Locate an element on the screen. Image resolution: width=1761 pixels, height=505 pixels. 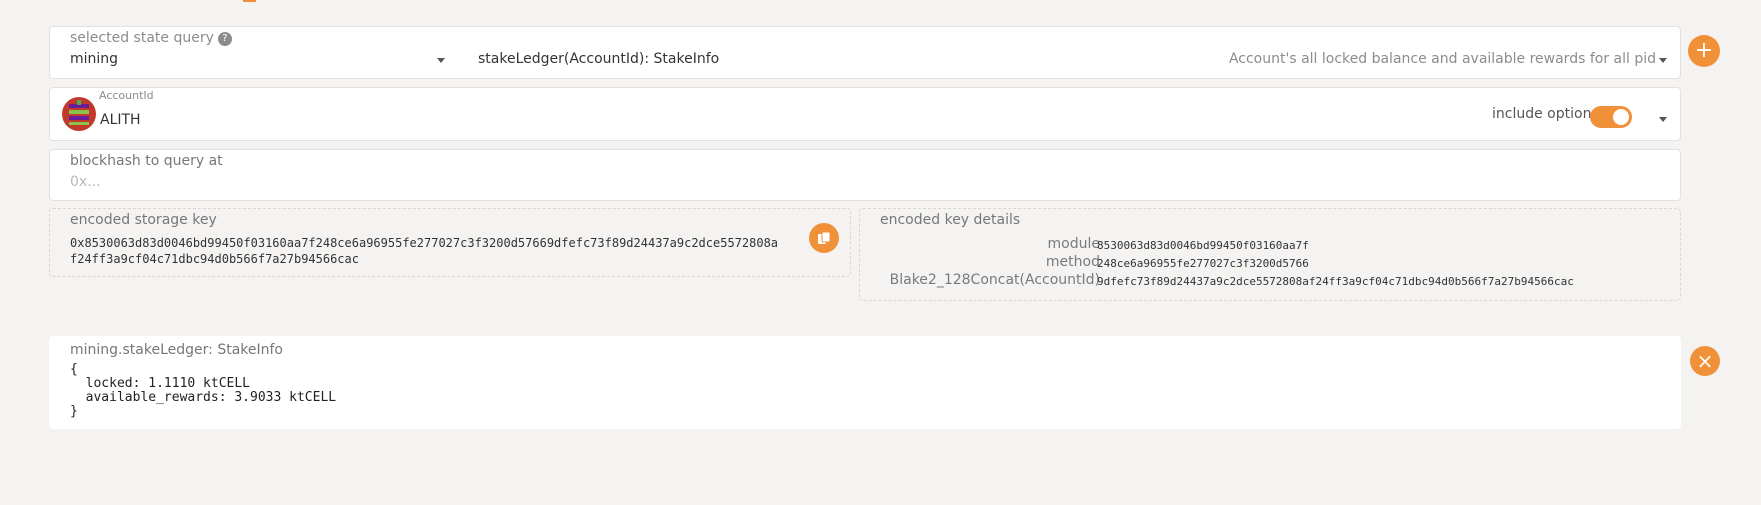
state-query-label: selected state query? is located at coordinates (151, 38).